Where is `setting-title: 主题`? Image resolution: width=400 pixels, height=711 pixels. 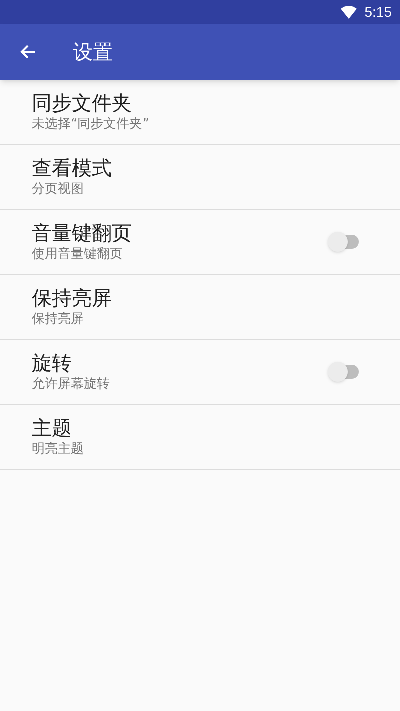
setting-title: 主题 is located at coordinates (52, 428).